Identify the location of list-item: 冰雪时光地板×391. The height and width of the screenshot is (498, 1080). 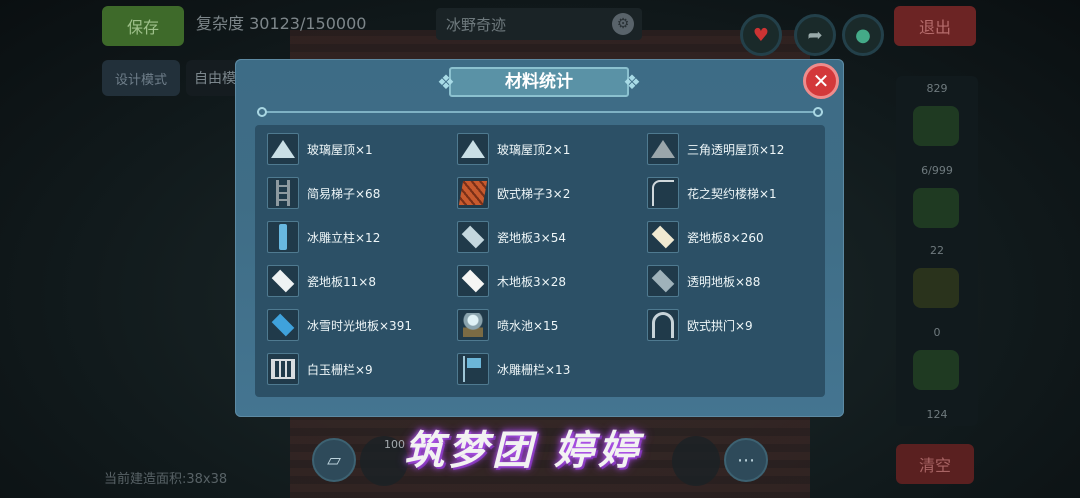
(339, 325).